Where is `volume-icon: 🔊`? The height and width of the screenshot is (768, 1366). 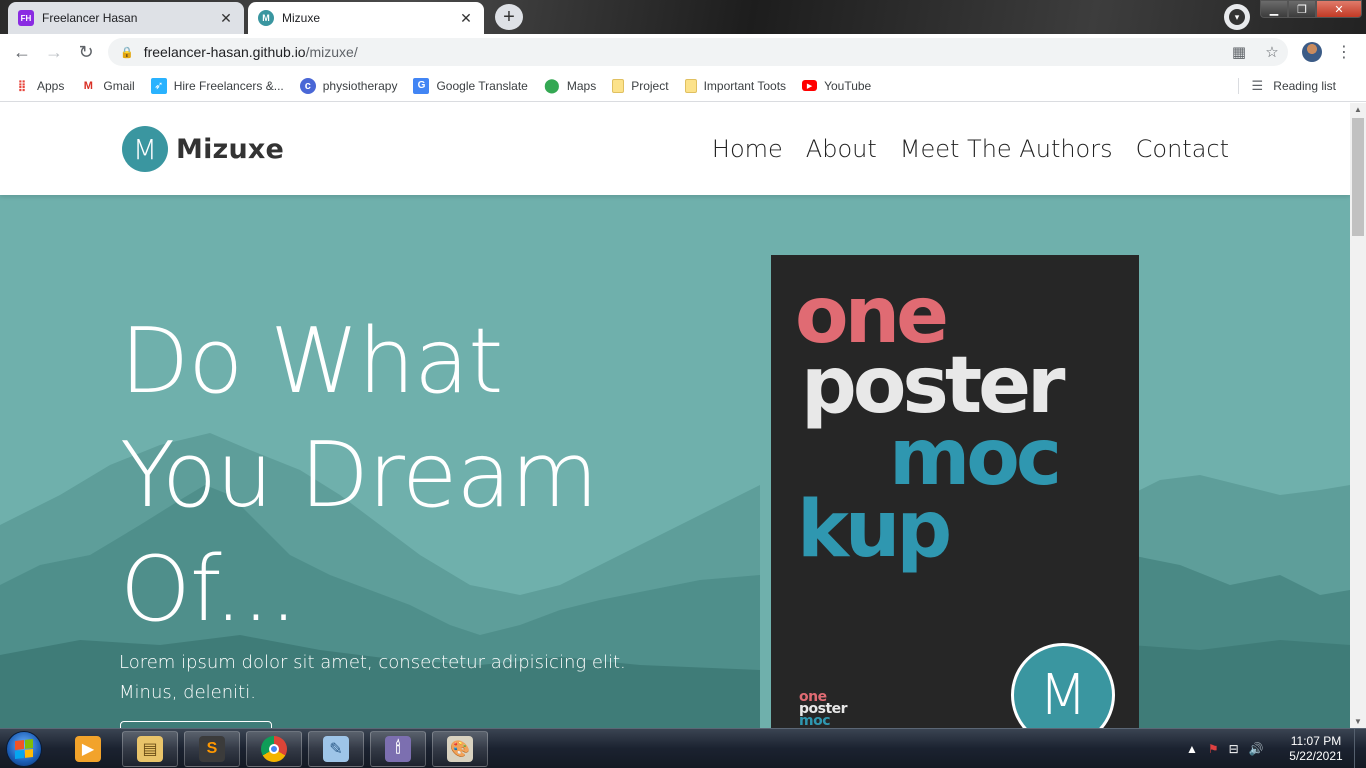
volume-icon: 🔊 is located at coordinates (1256, 749).